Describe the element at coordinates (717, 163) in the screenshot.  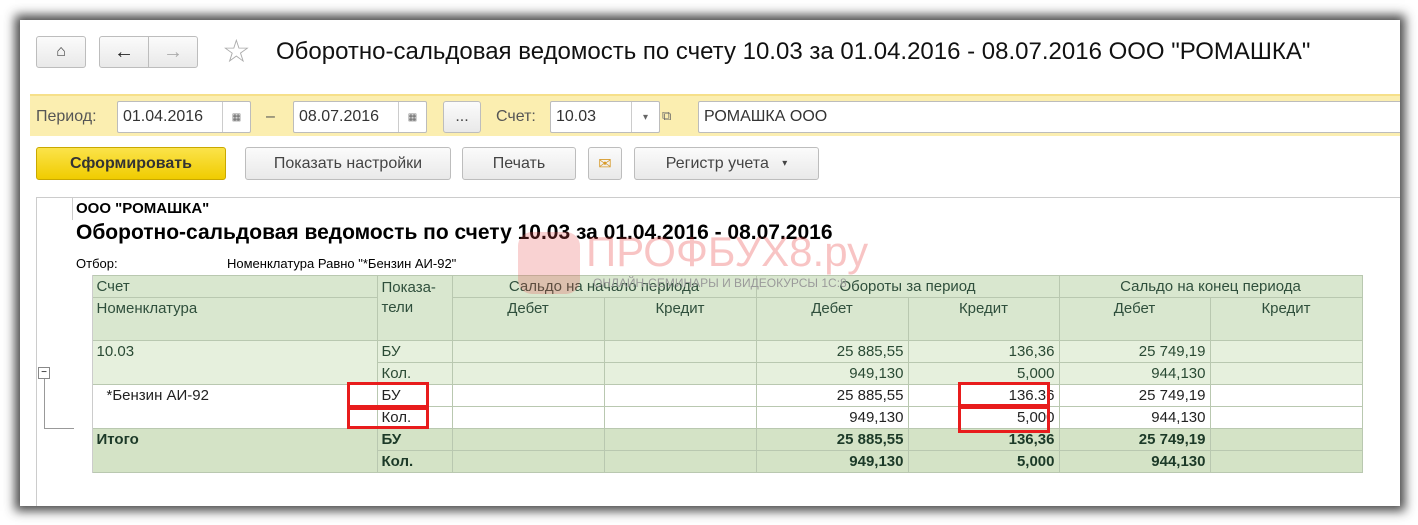
I see `register-label: Регистр учета` at that location.